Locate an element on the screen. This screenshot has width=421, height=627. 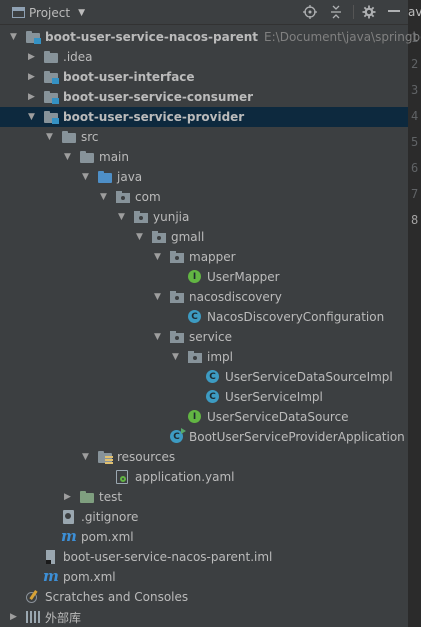
project-path: E:\Document\java\springboc is located at coordinates (342, 37).